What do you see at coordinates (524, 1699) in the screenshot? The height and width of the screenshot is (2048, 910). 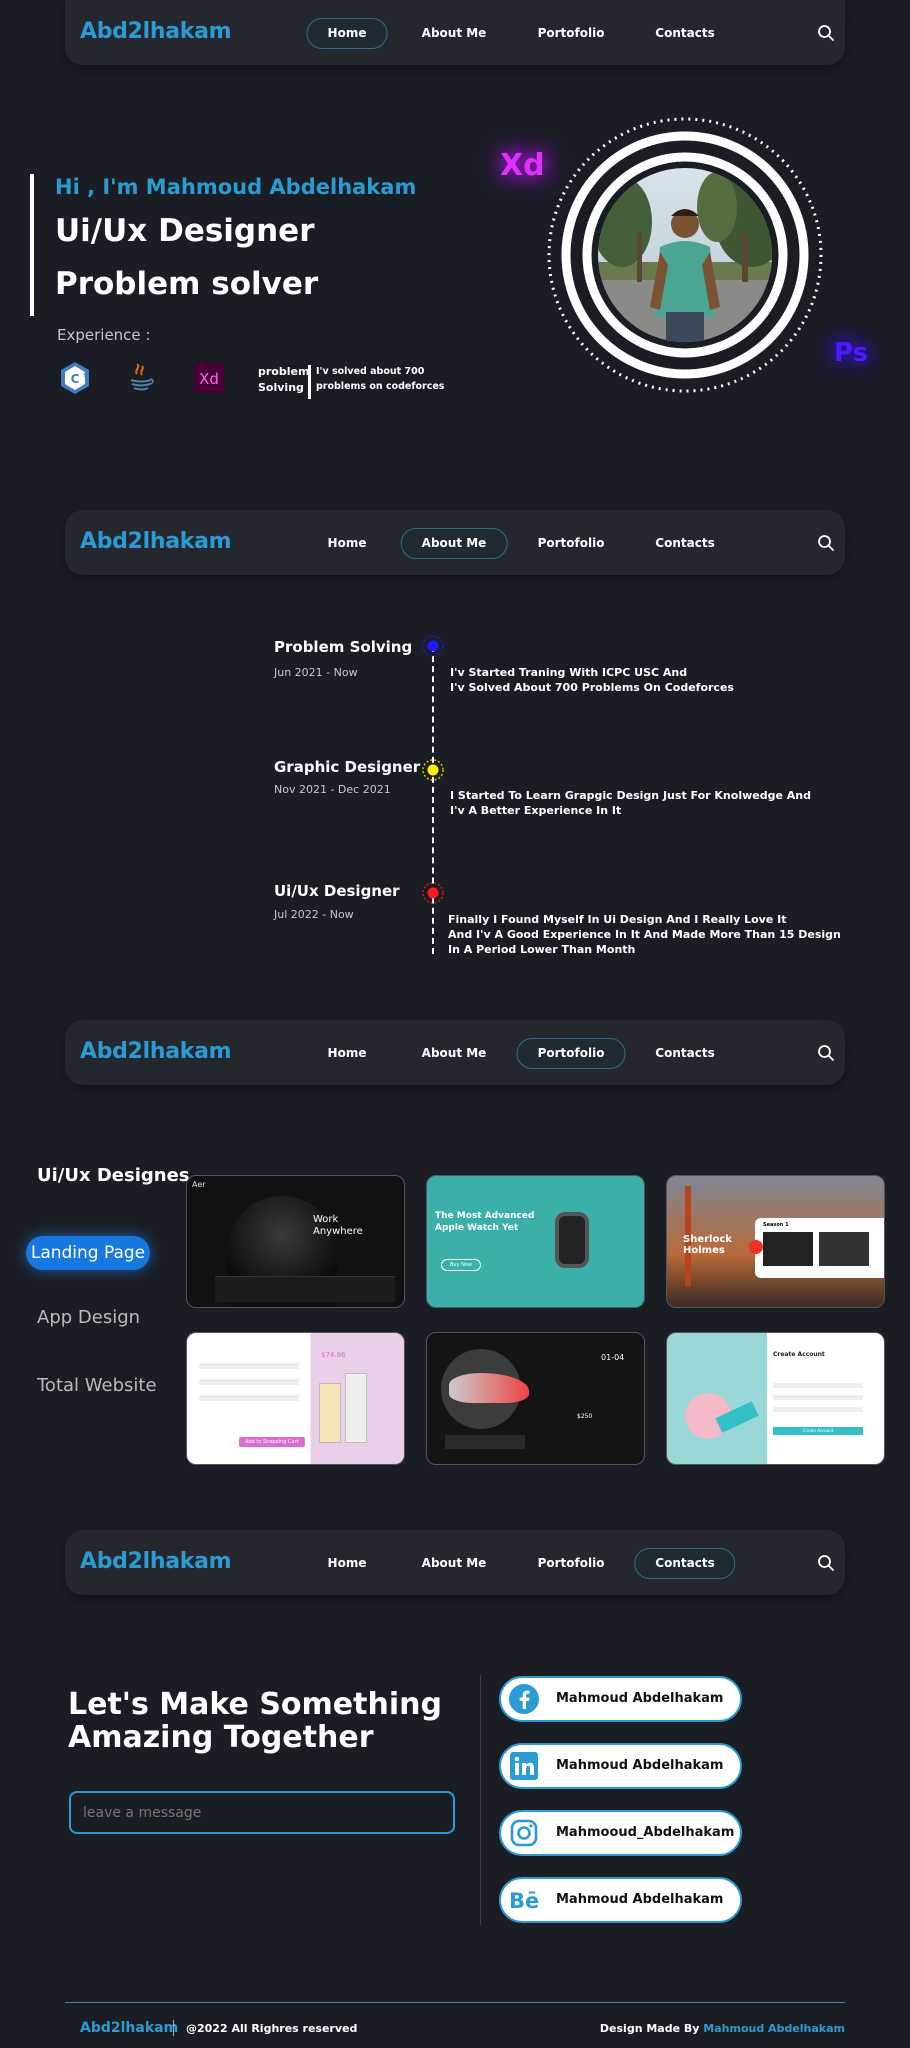 I see `facebook-icon` at bounding box center [524, 1699].